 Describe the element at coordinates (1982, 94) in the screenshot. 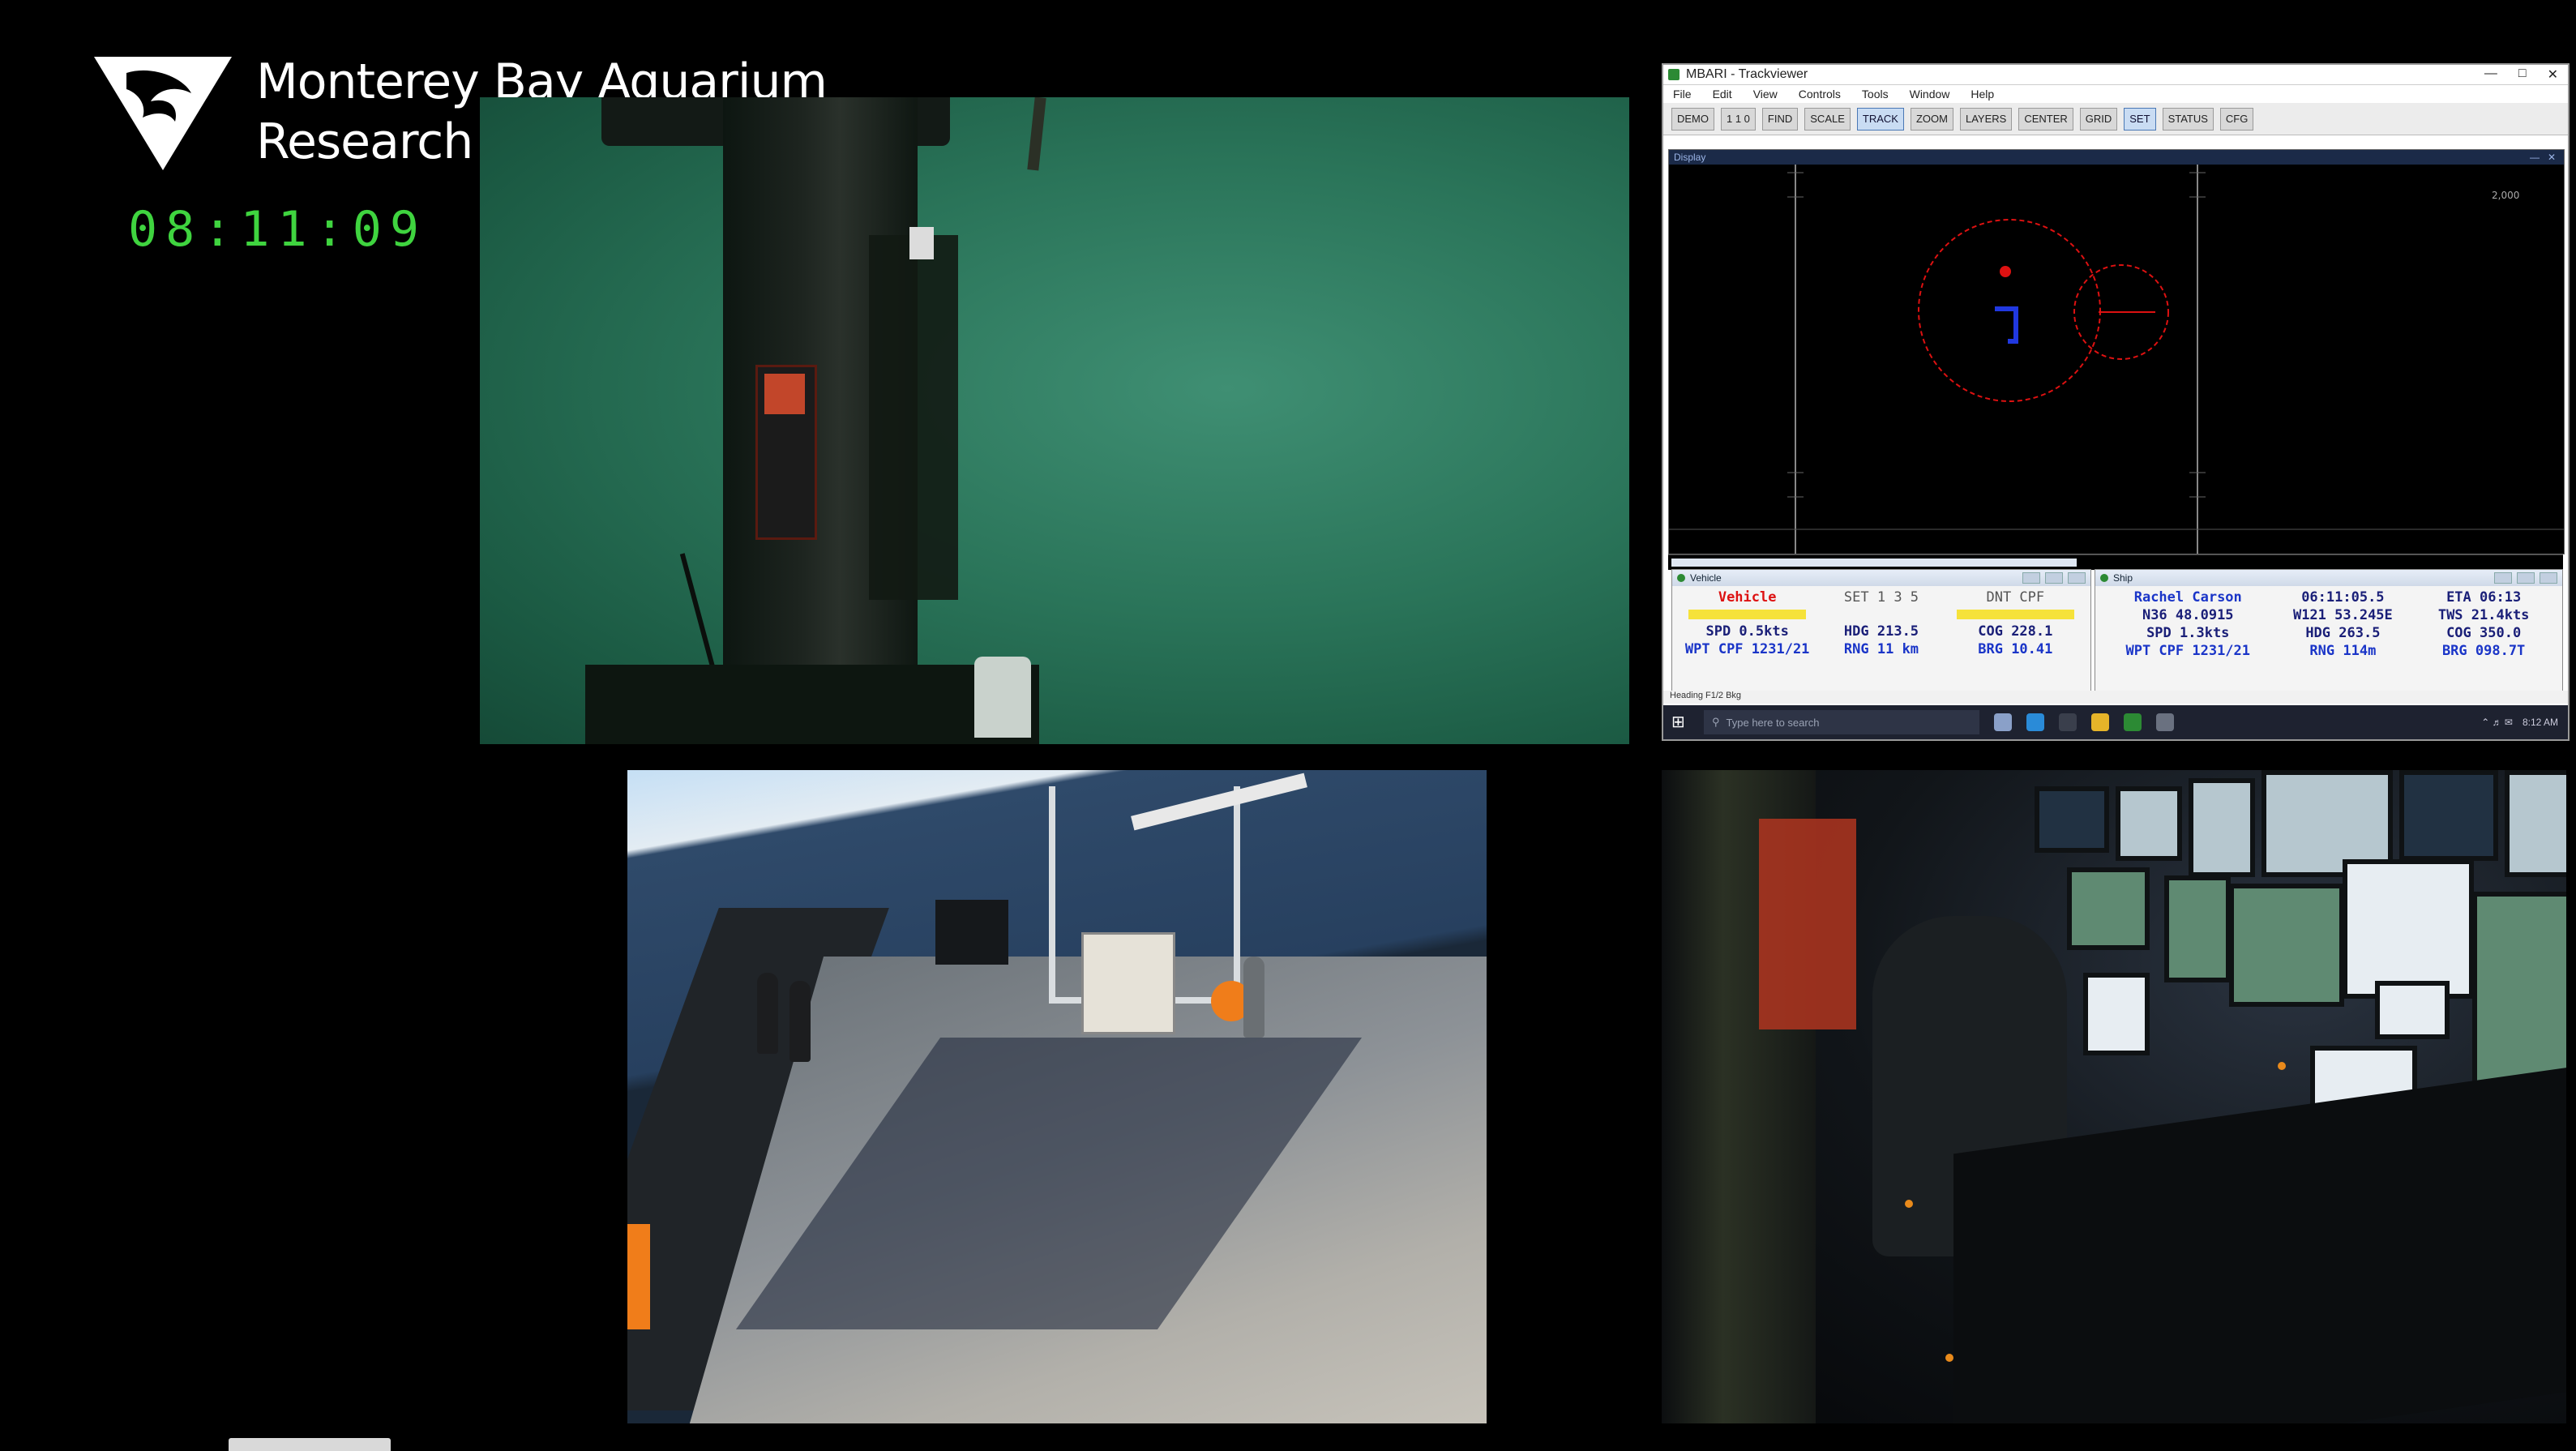

I see `menu-help: Help` at that location.